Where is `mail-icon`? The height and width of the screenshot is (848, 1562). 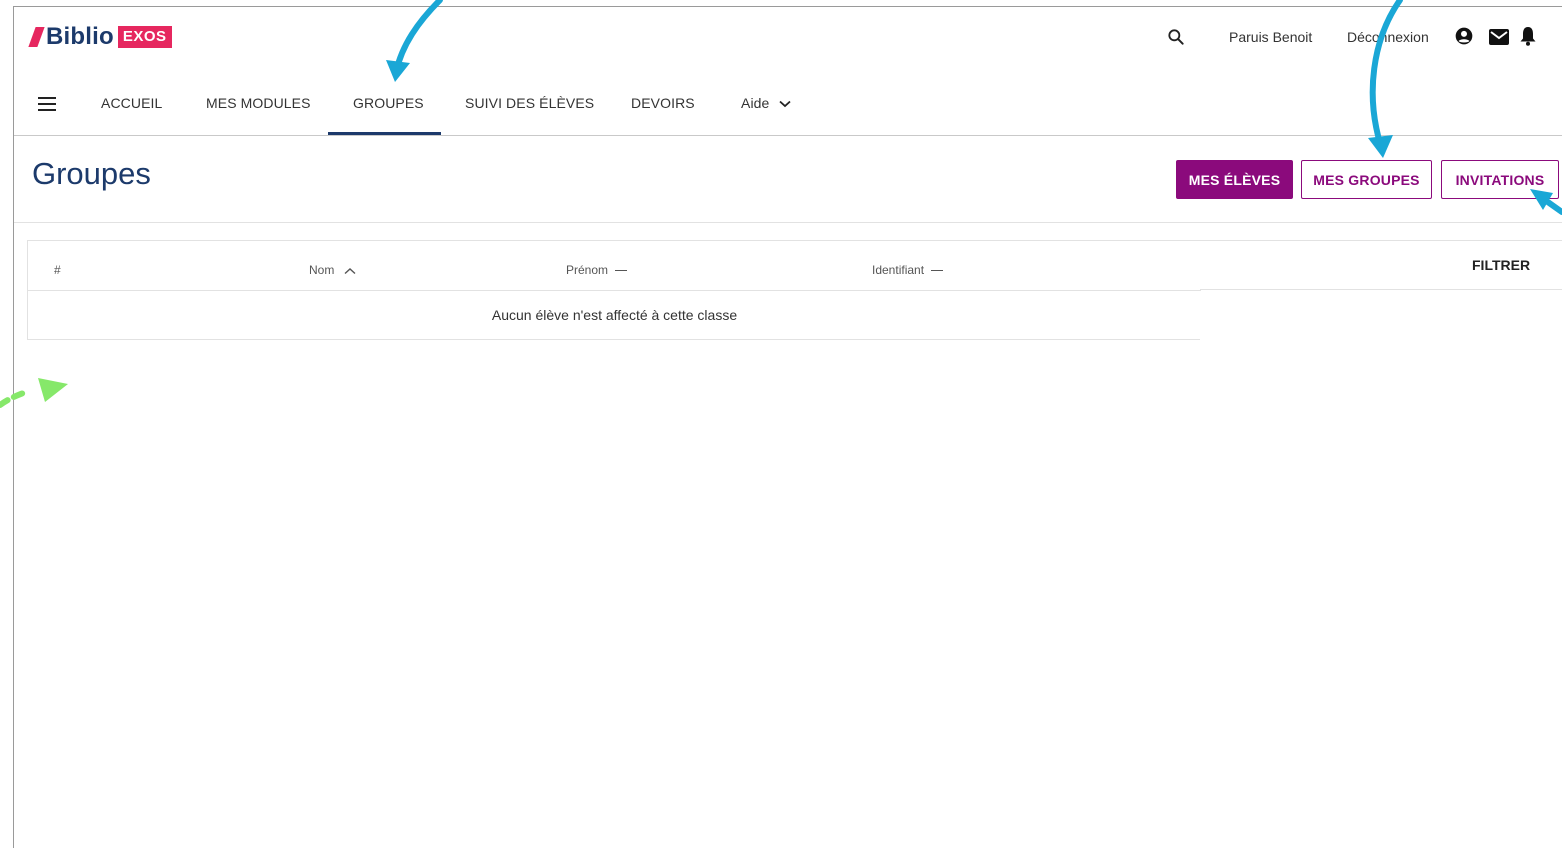 mail-icon is located at coordinates (1499, 37).